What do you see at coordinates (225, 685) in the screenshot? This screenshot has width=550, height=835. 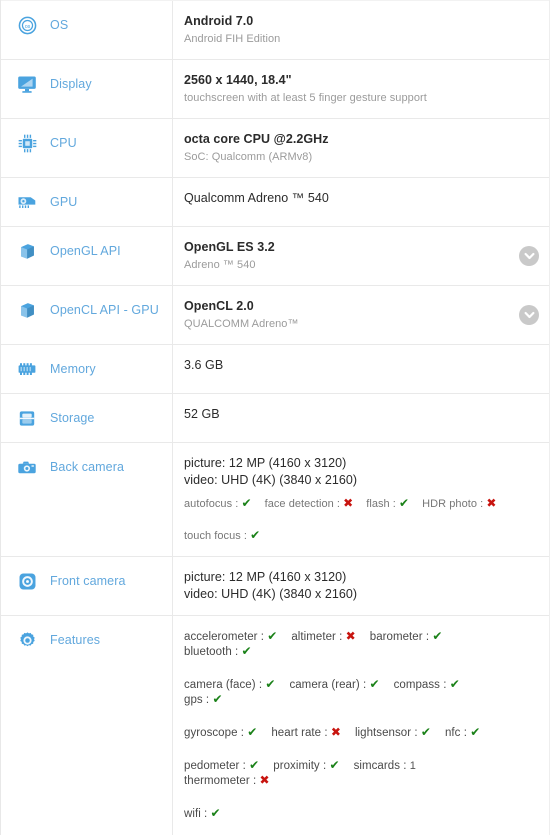 I see `feature-flag-label: camera (face) :` at bounding box center [225, 685].